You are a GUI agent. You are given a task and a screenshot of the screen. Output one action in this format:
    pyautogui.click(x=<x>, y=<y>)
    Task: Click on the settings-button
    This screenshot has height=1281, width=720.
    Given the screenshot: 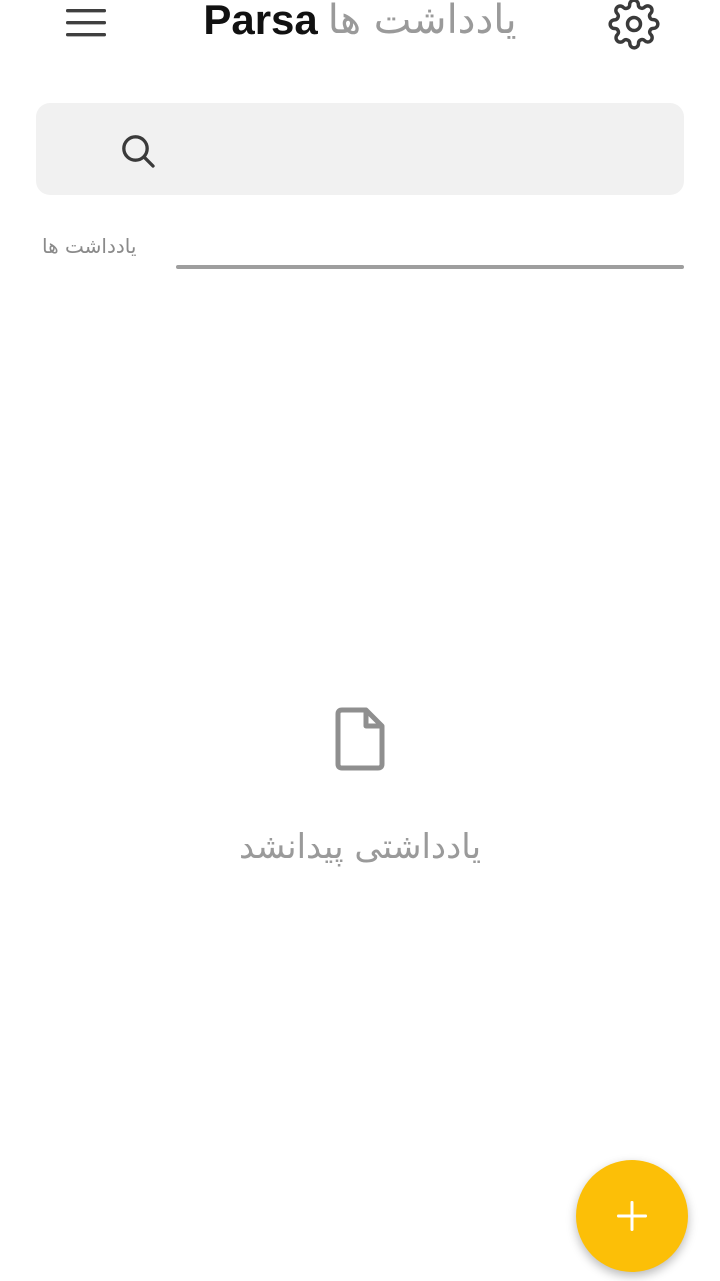 What is the action you would take?
    pyautogui.click(x=634, y=26)
    